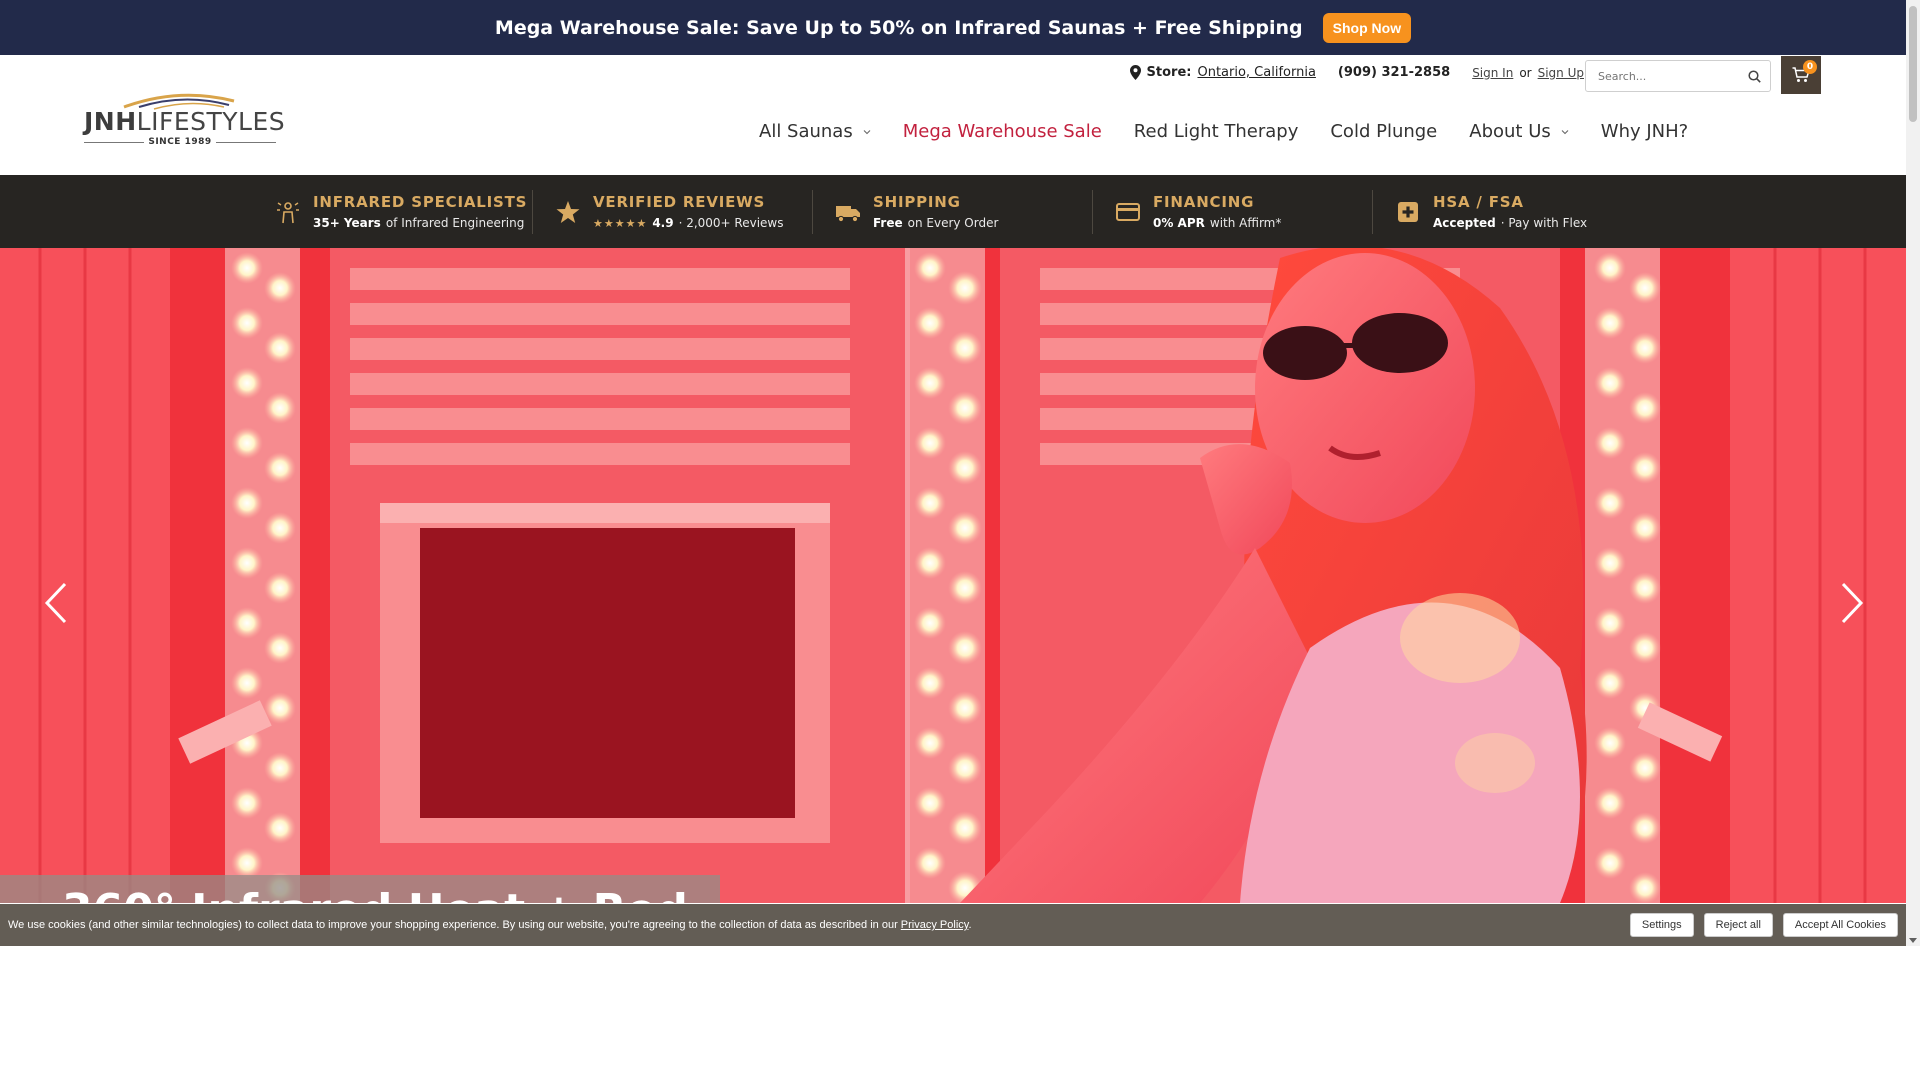 Image resolution: width=1920 pixels, height=1080 pixels. Describe the element at coordinates (917, 202) in the screenshot. I see `feature-title: SHIPPING` at that location.